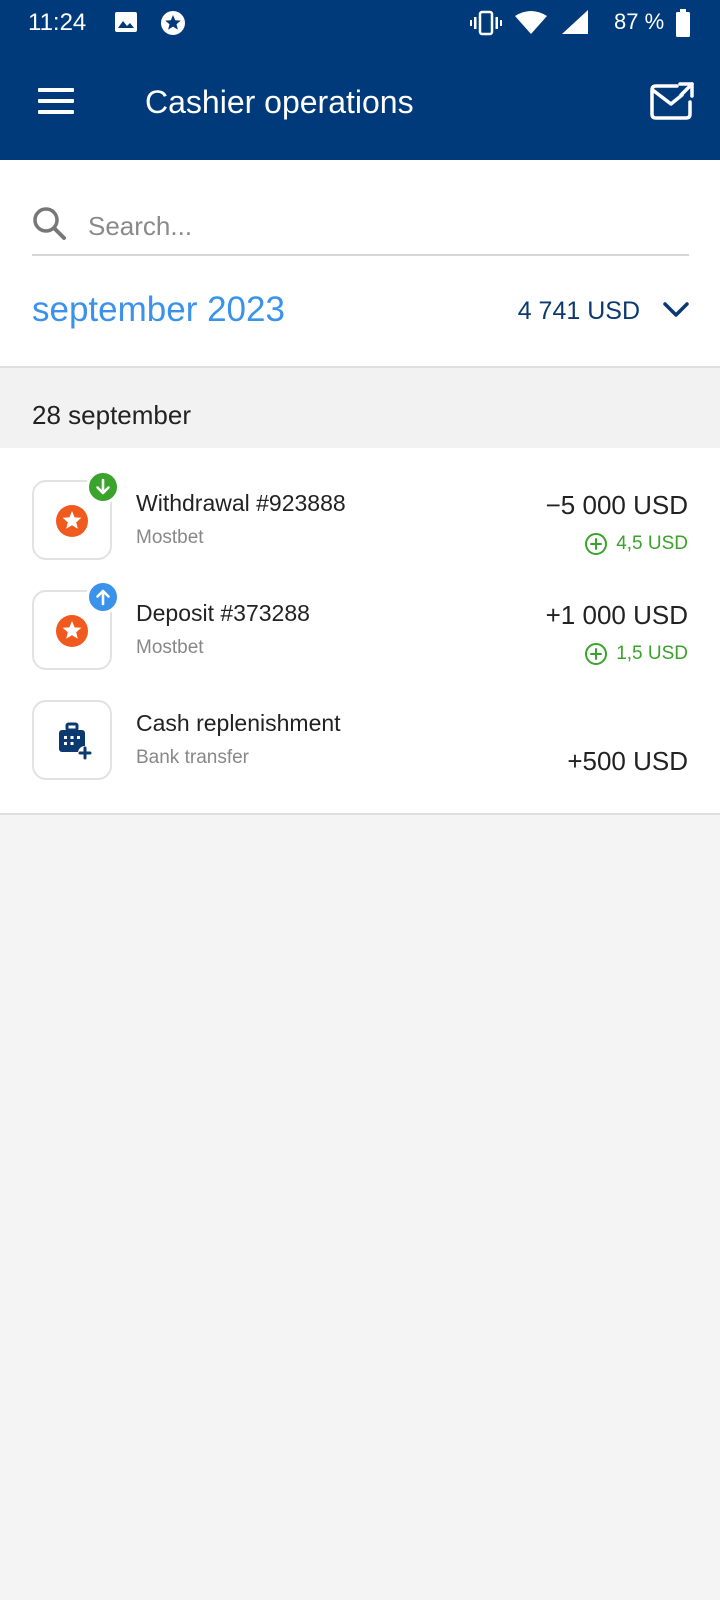  I want to click on date-label: 28 september, so click(111, 415).